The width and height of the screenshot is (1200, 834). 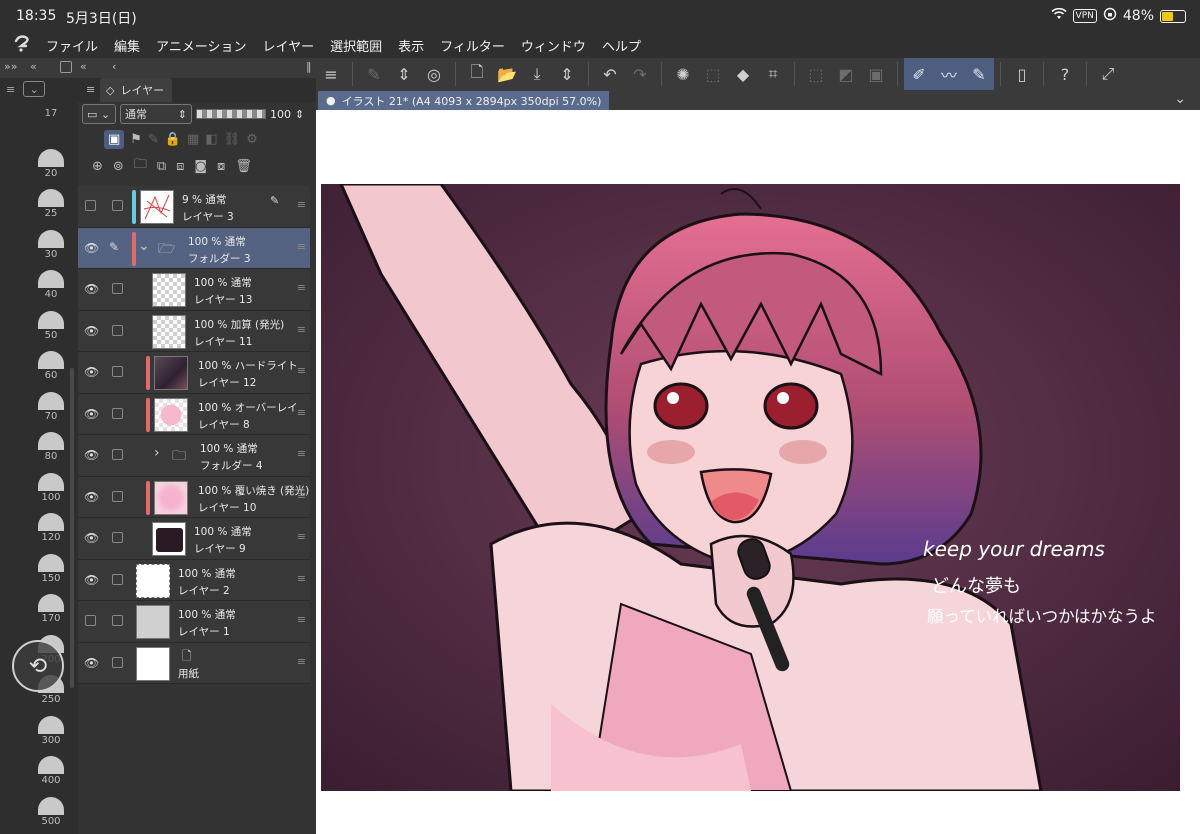 What do you see at coordinates (194, 207) in the screenshot?
I see `layer-row: 9 % 通常 レイヤー 3 ✎ ≡` at bounding box center [194, 207].